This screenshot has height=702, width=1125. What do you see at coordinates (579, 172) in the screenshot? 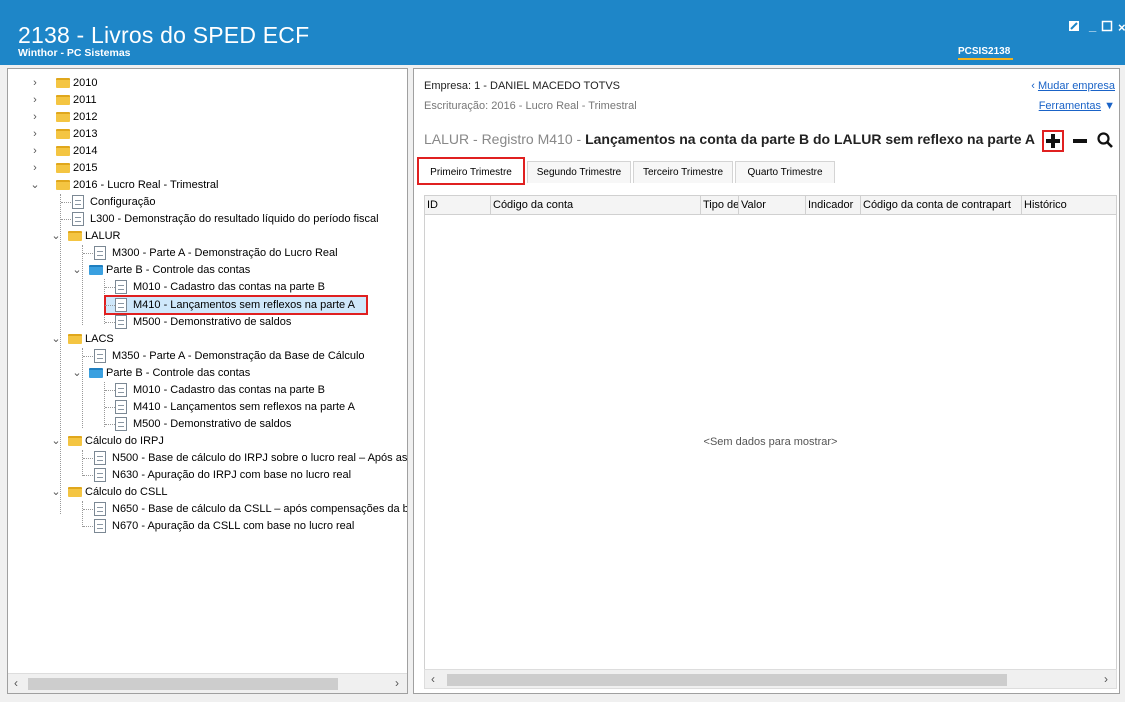
I see `tab-segundo-trimestre: Segundo Trimestre` at bounding box center [579, 172].